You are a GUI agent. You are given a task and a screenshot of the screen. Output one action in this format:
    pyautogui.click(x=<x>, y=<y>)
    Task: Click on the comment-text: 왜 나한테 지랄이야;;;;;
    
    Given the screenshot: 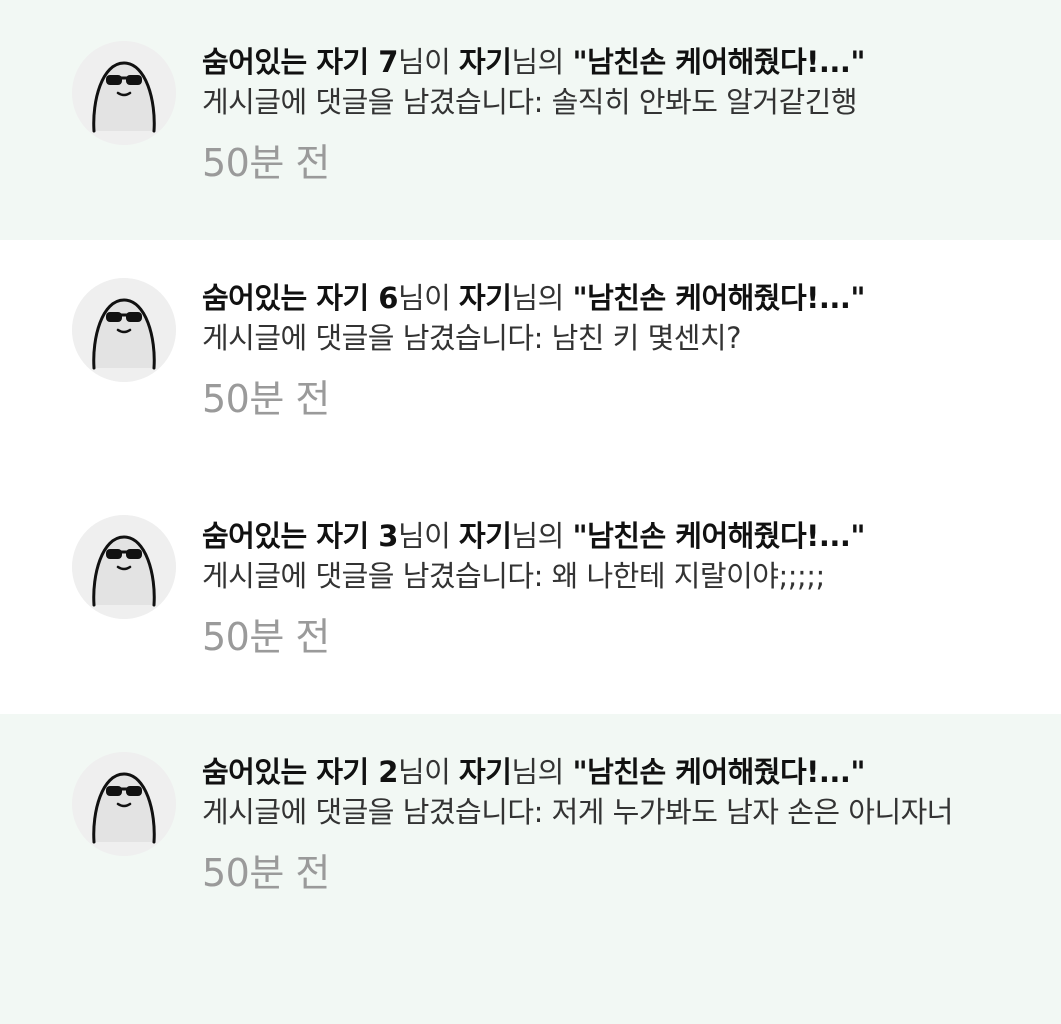 What is the action you would take?
    pyautogui.click(x=688, y=576)
    